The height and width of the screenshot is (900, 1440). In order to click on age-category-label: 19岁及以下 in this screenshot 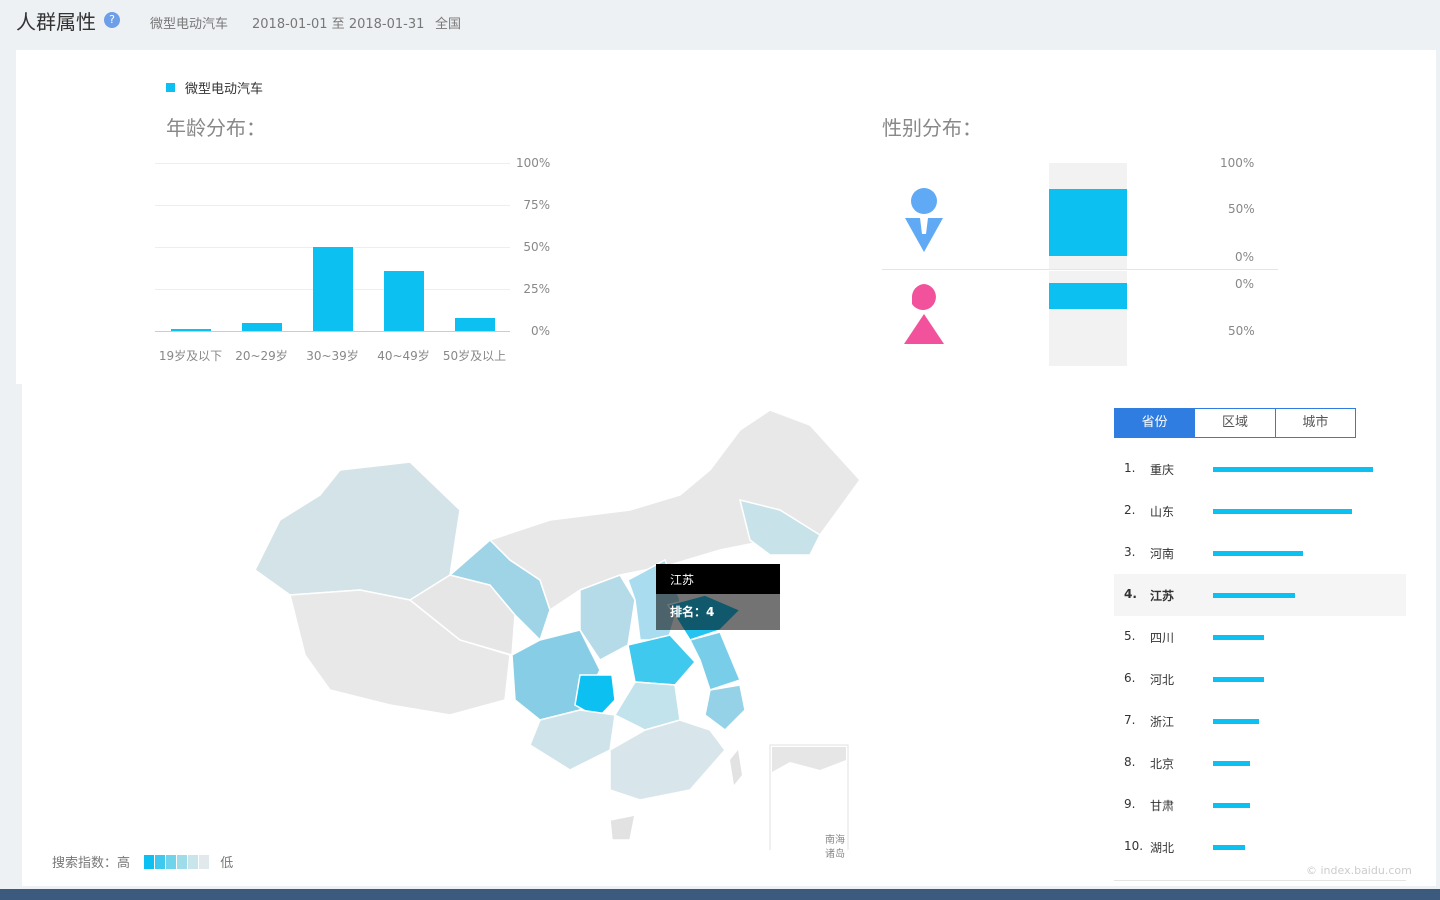, I will do `click(190, 356)`.